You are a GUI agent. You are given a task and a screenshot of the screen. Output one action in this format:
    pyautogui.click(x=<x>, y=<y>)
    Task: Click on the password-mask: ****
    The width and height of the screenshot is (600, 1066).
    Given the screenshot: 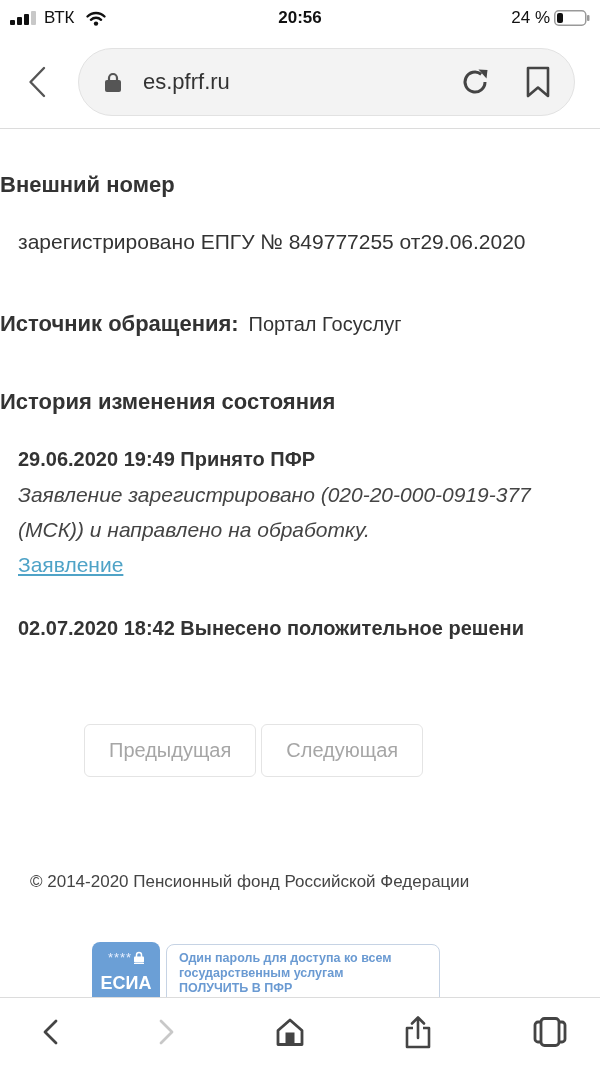 What is the action you would take?
    pyautogui.click(x=120, y=957)
    